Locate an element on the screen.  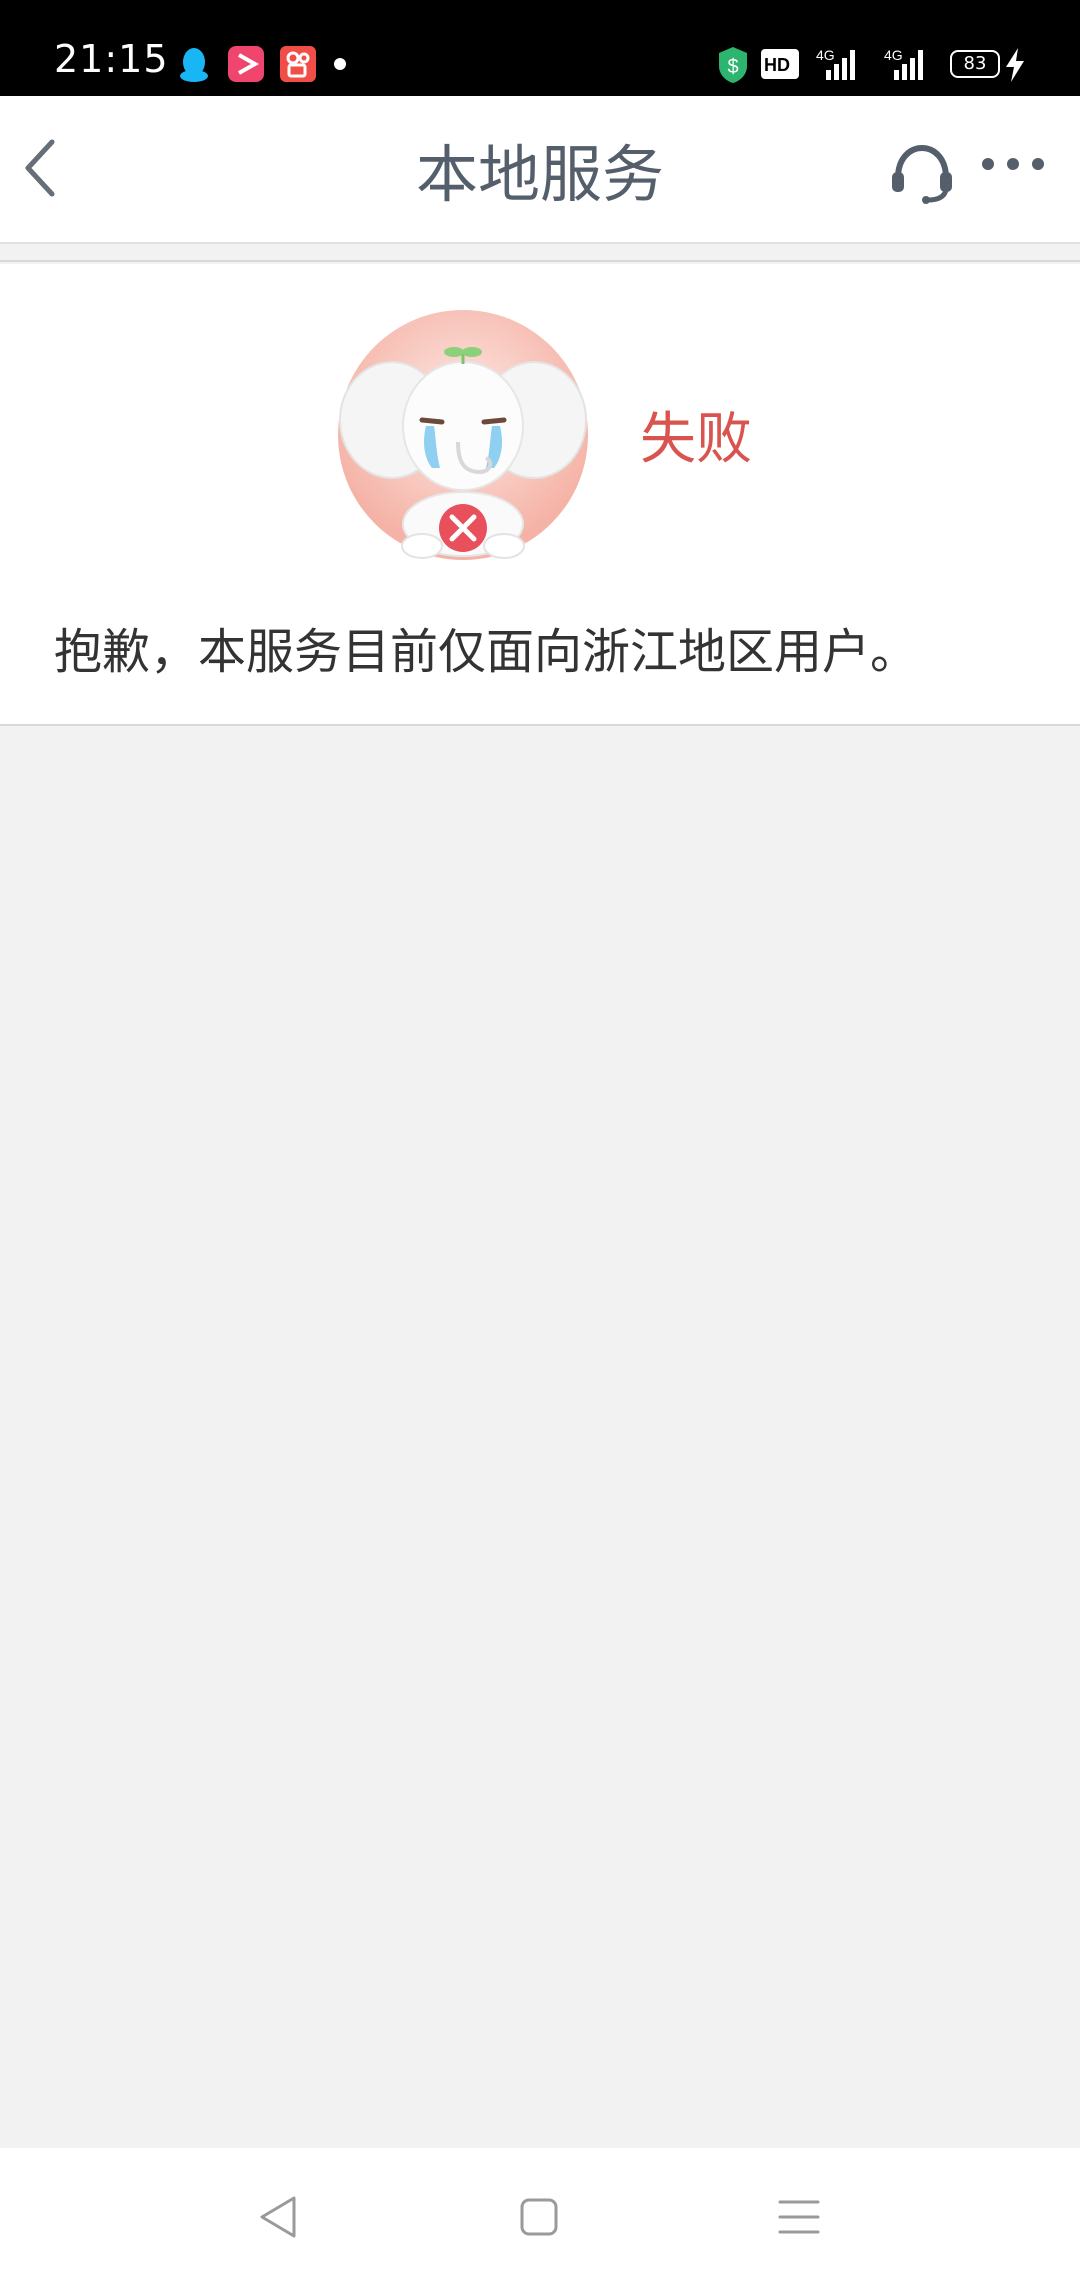
battery-level: 83 is located at coordinates (975, 63).